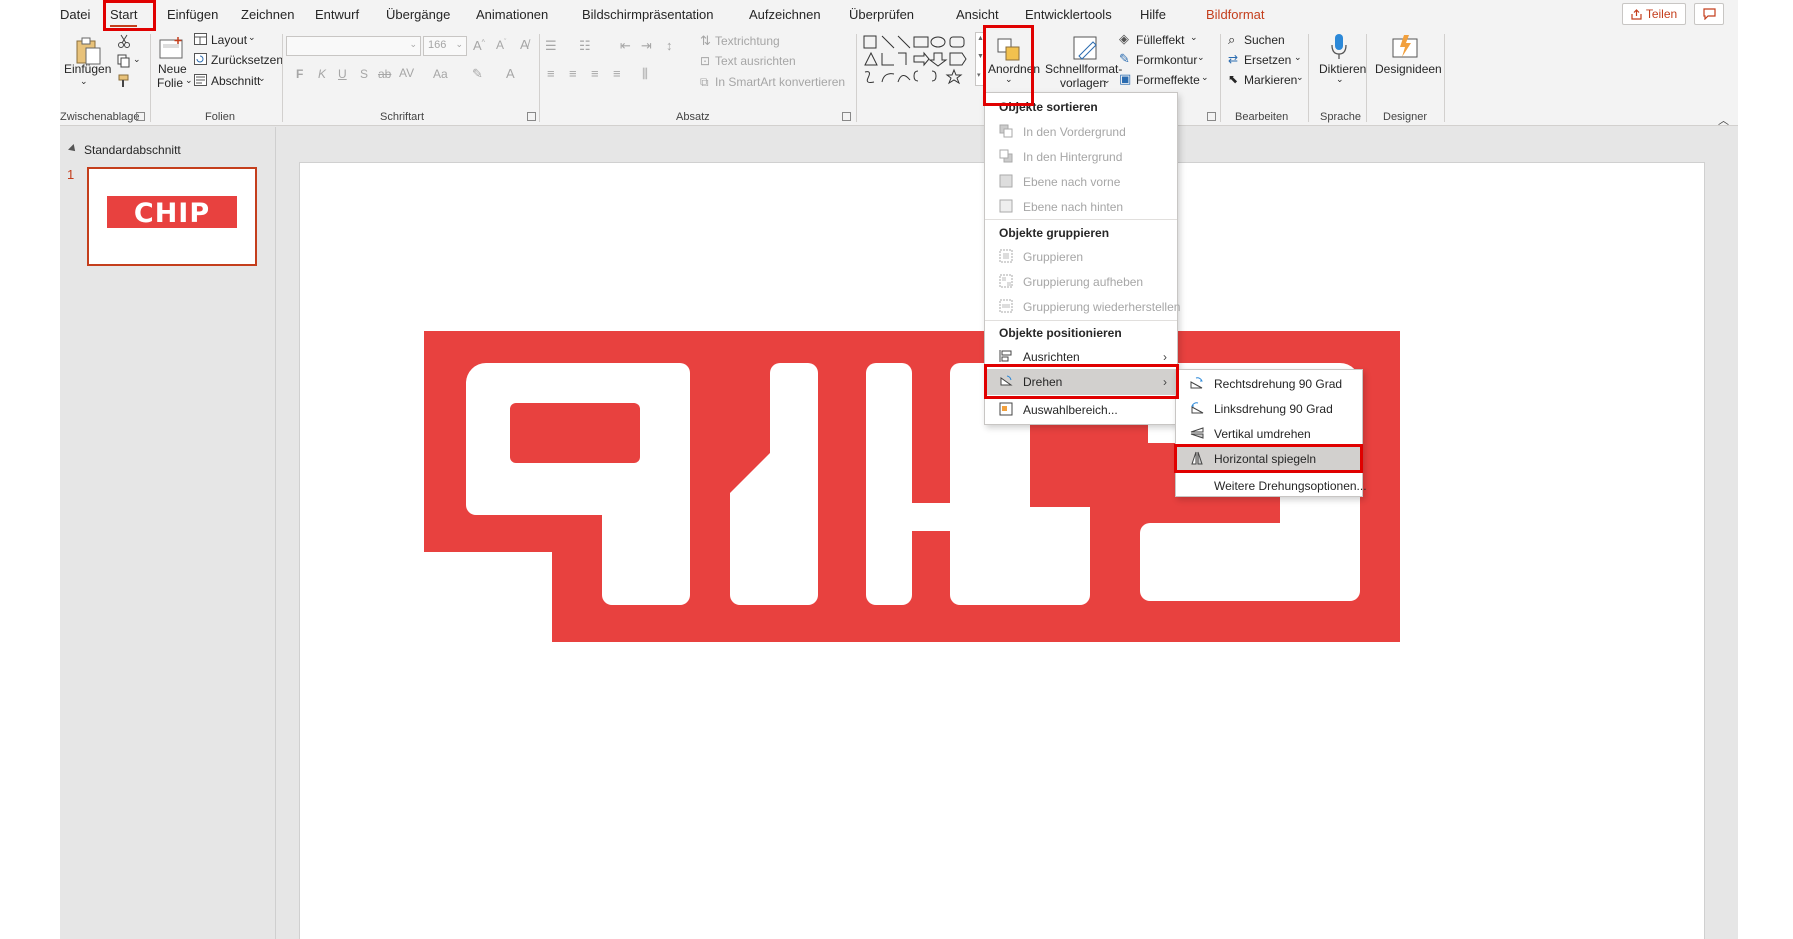 The image size is (1793, 939). Describe the element at coordinates (595, 73) in the screenshot. I see `align-right-icon: ≡` at that location.